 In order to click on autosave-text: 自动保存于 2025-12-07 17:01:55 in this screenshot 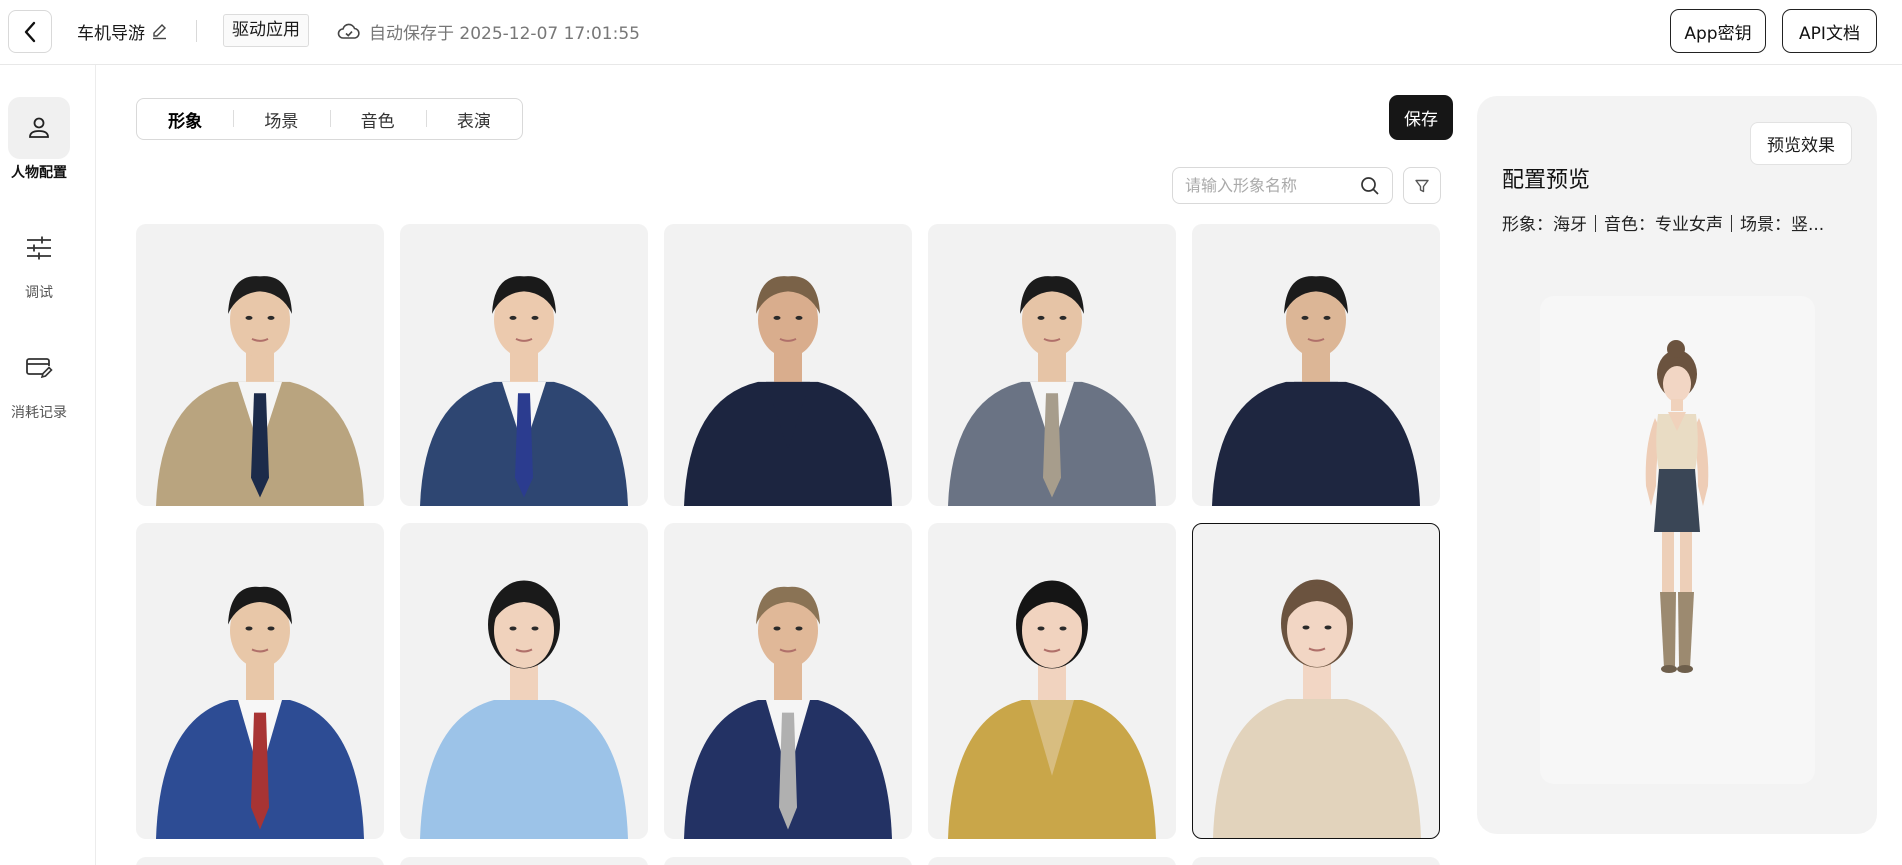, I will do `click(504, 34)`.